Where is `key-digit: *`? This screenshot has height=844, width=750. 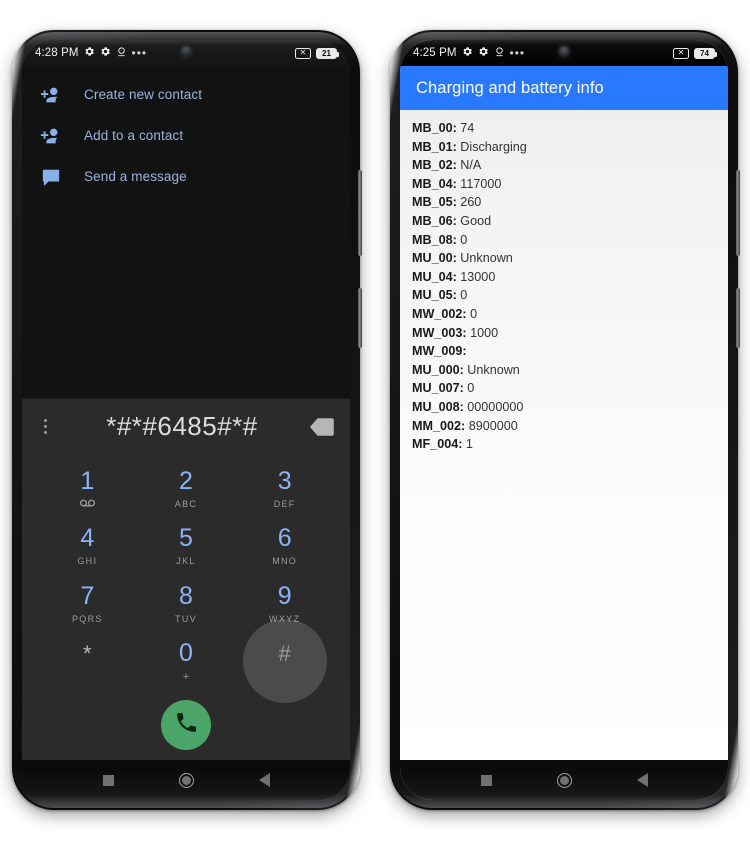 key-digit: * is located at coordinates (87, 653).